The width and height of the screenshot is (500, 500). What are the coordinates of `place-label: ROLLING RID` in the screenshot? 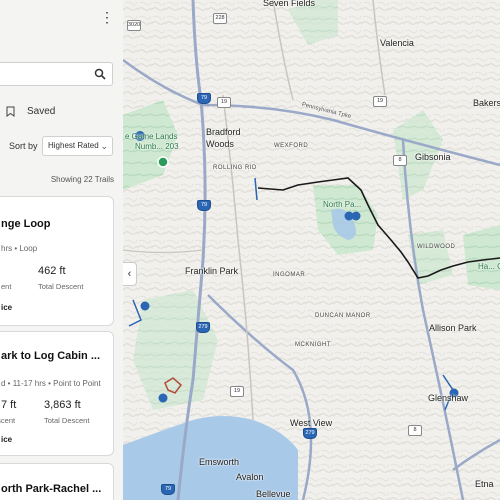 It's located at (235, 168).